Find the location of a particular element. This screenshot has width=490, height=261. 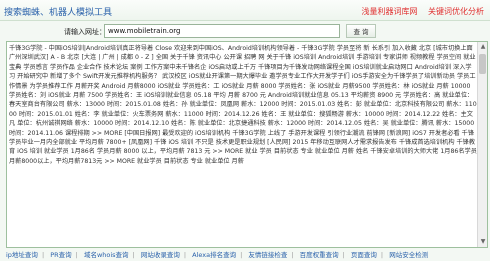

site-title: 搜索蜘蛛、机器人模拟工具 is located at coordinates (58, 13).